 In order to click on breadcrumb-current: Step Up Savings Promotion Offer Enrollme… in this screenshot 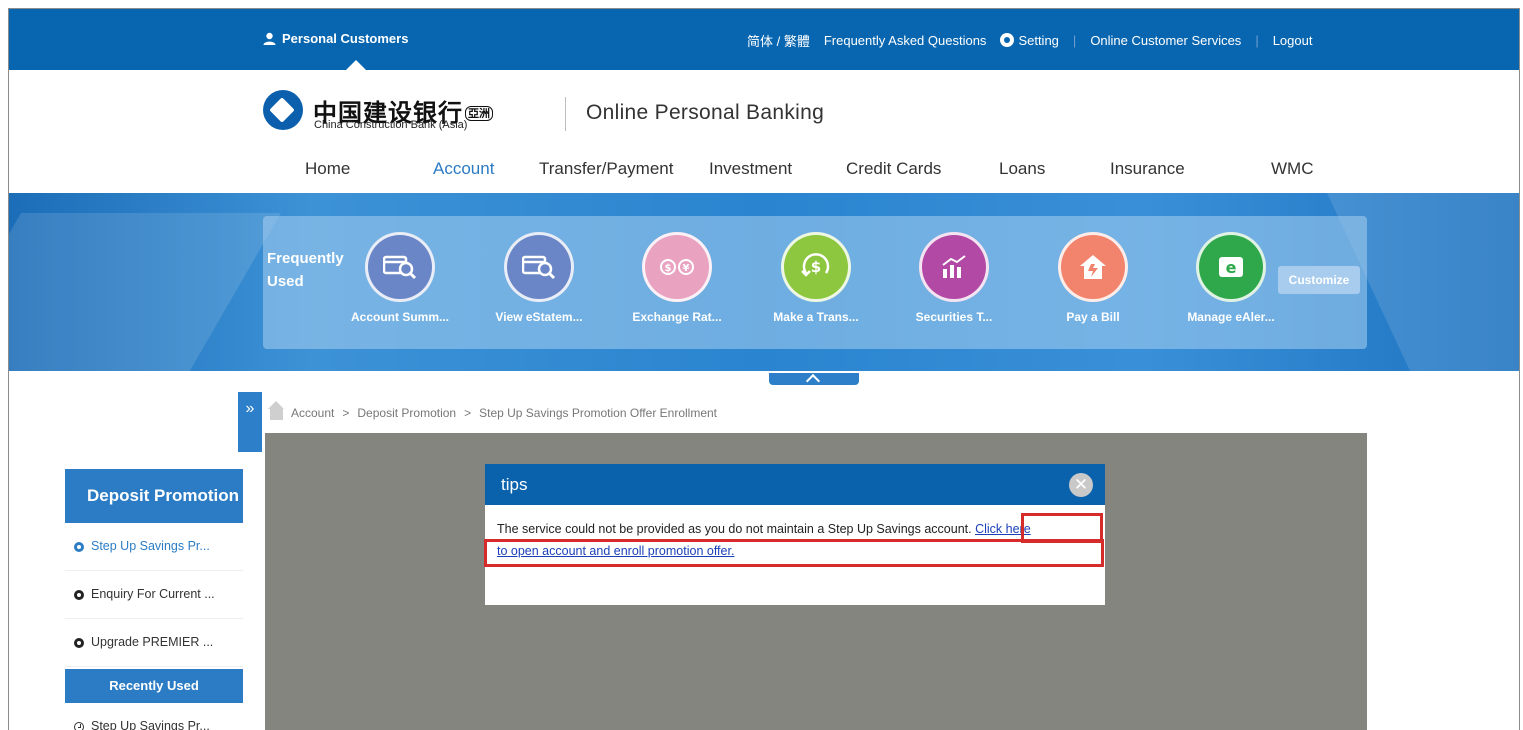, I will do `click(598, 413)`.